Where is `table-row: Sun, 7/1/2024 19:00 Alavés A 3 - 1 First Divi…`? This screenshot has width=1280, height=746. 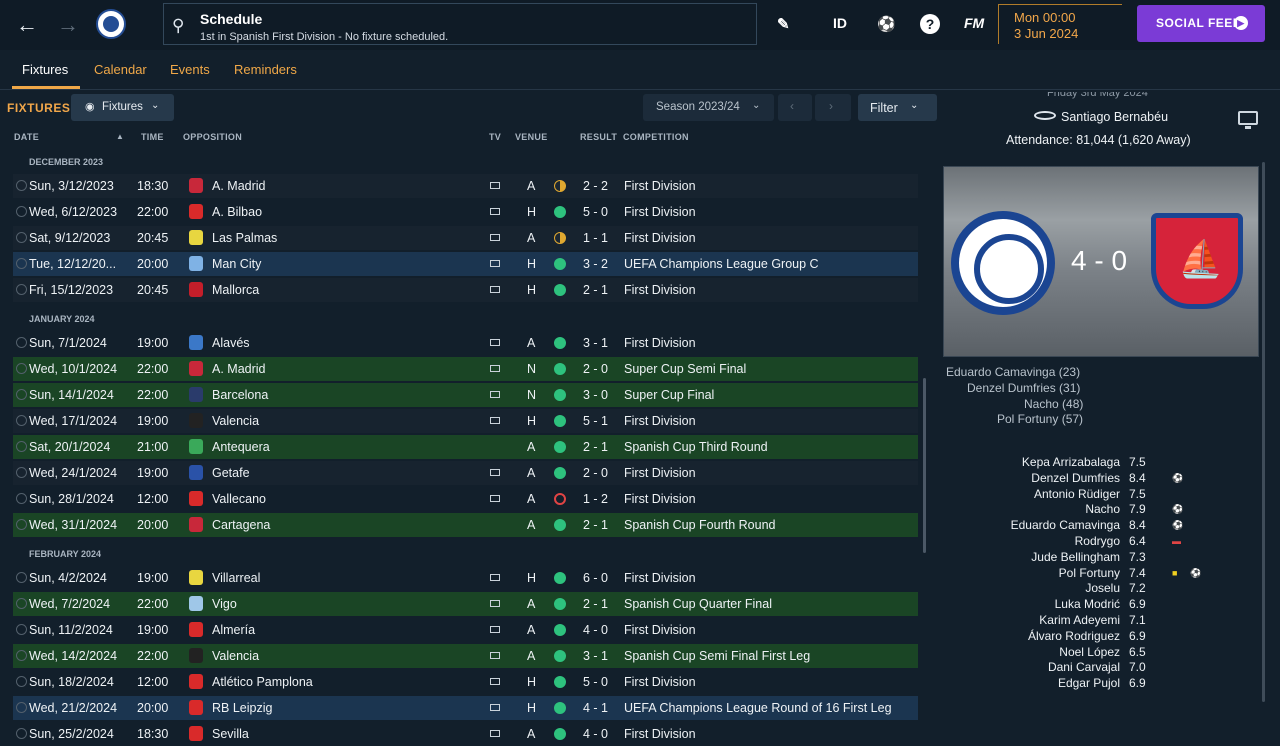
table-row: Sun, 7/1/2024 19:00 Alavés A 3 - 1 First Divi… is located at coordinates (465, 343).